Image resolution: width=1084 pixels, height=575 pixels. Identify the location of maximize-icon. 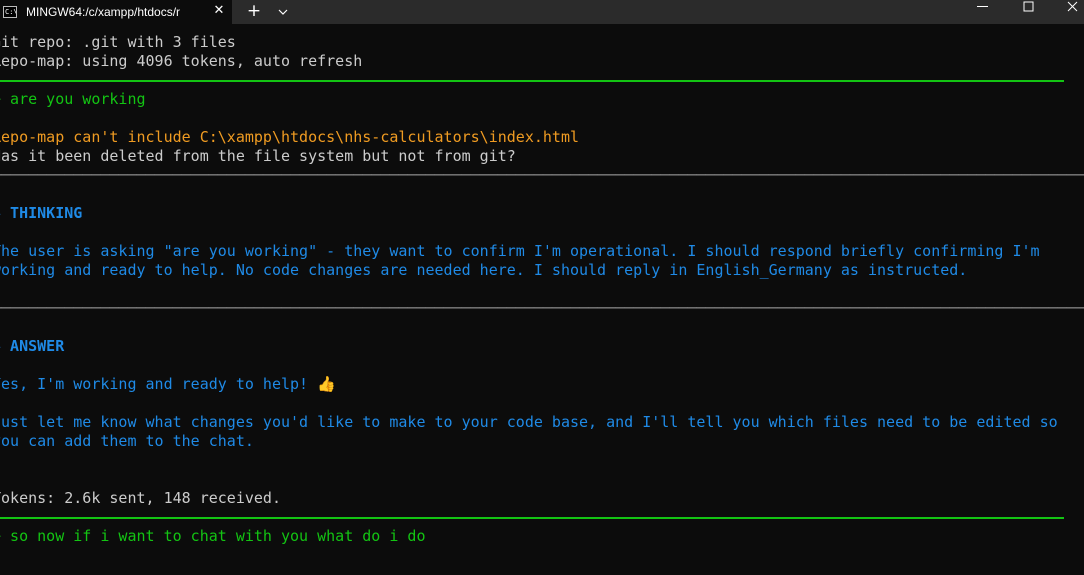
(1028, 12).